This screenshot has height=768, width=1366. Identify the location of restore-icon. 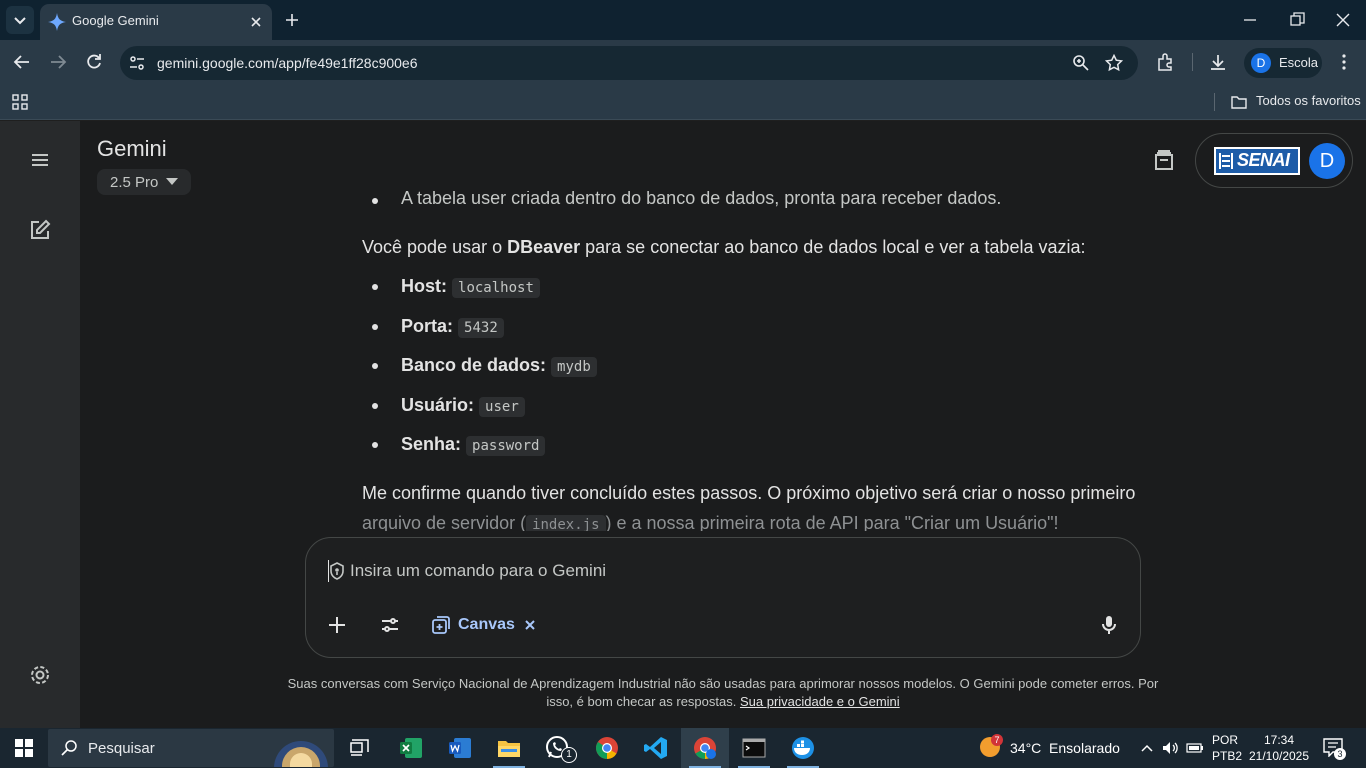
(1297, 20).